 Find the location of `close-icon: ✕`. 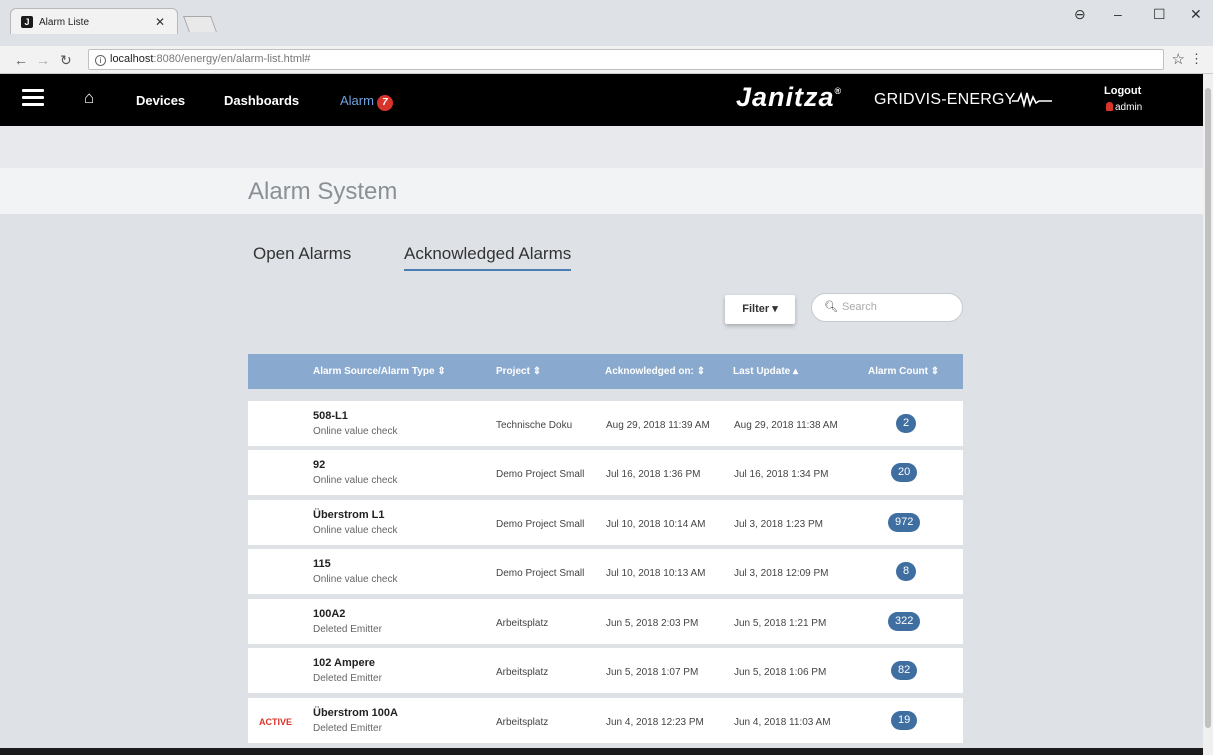

close-icon: ✕ is located at coordinates (1196, 14).